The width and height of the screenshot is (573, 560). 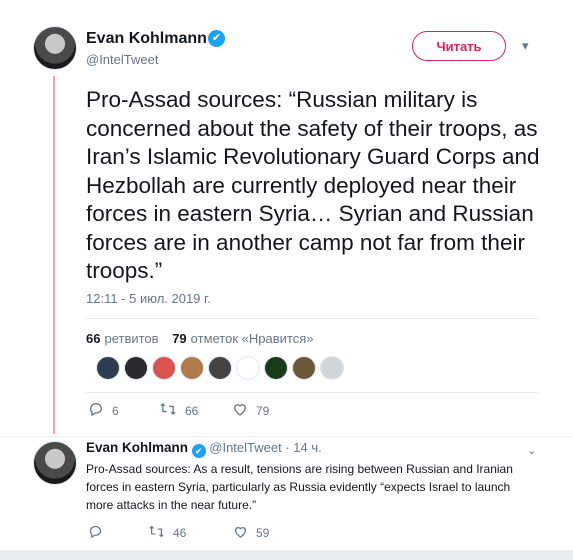 I want to click on tweet-timestamp: 12:11 - 5 июл. 2019 г., so click(x=148, y=298).